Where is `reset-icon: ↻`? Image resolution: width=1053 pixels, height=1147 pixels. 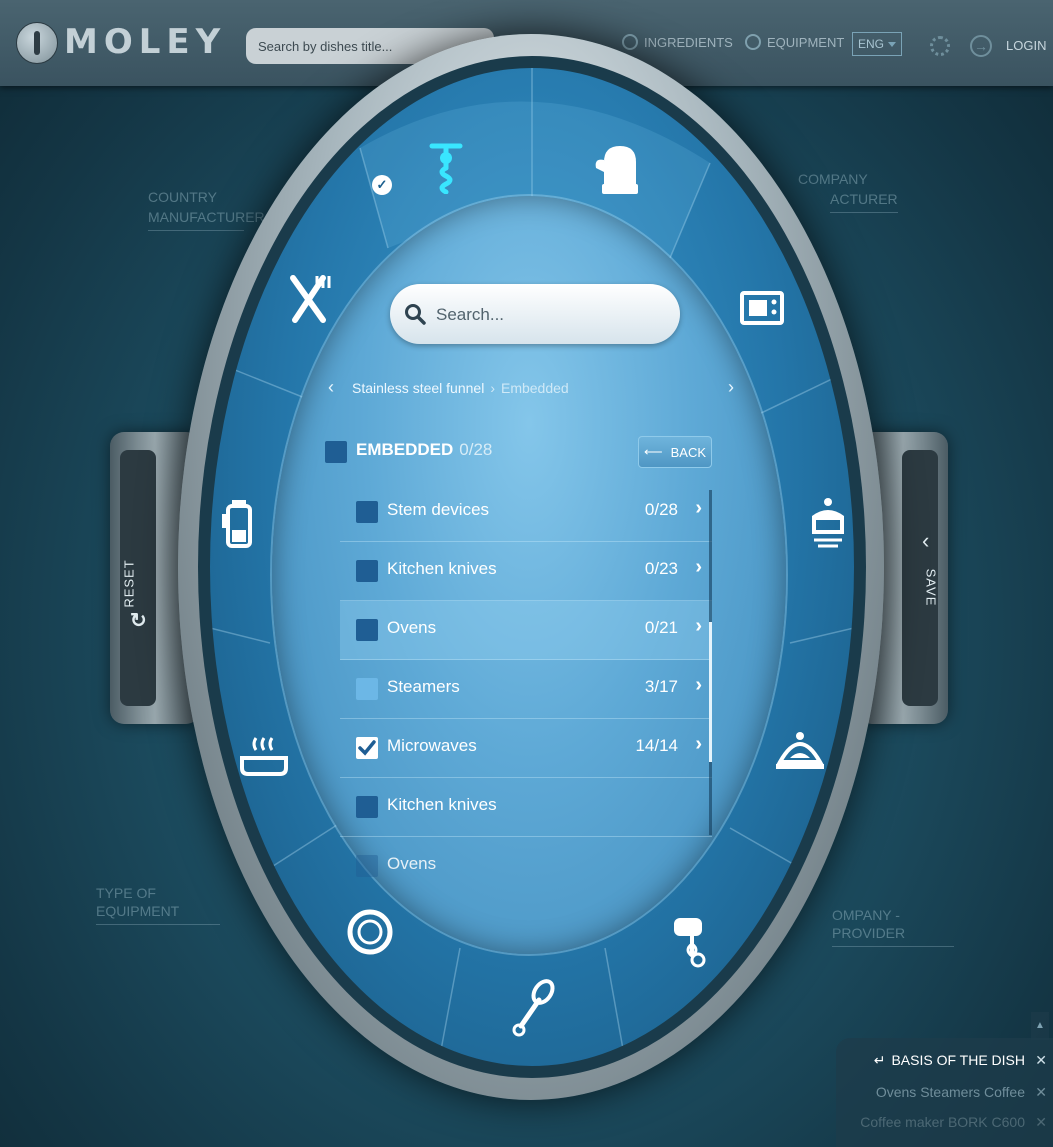 reset-icon: ↻ is located at coordinates (138, 620).